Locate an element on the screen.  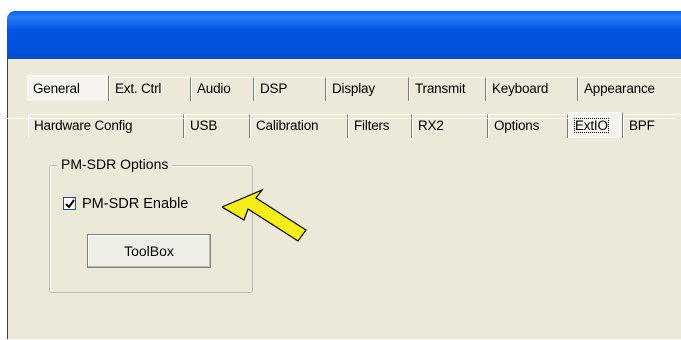
tab-dsp: DSP is located at coordinates (290, 89).